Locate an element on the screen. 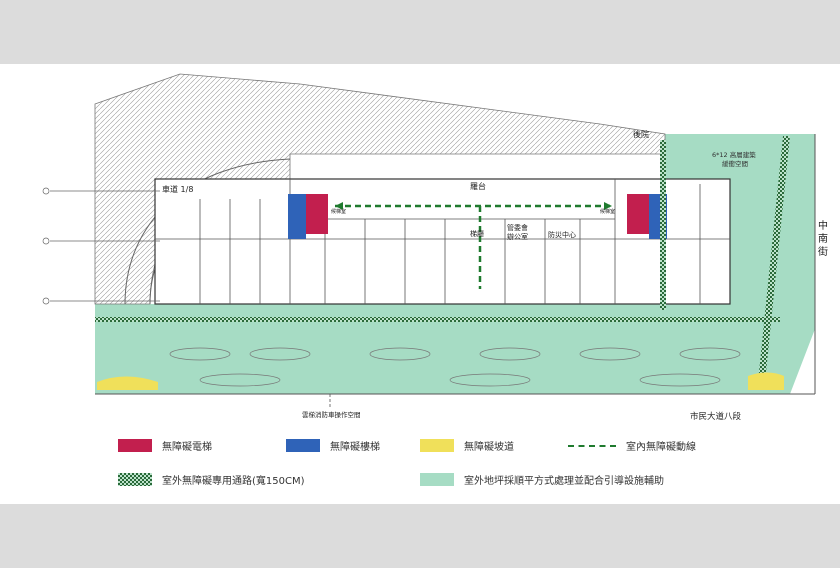 The image size is (840, 568). legend-stair-swatch is located at coordinates (303, 445).